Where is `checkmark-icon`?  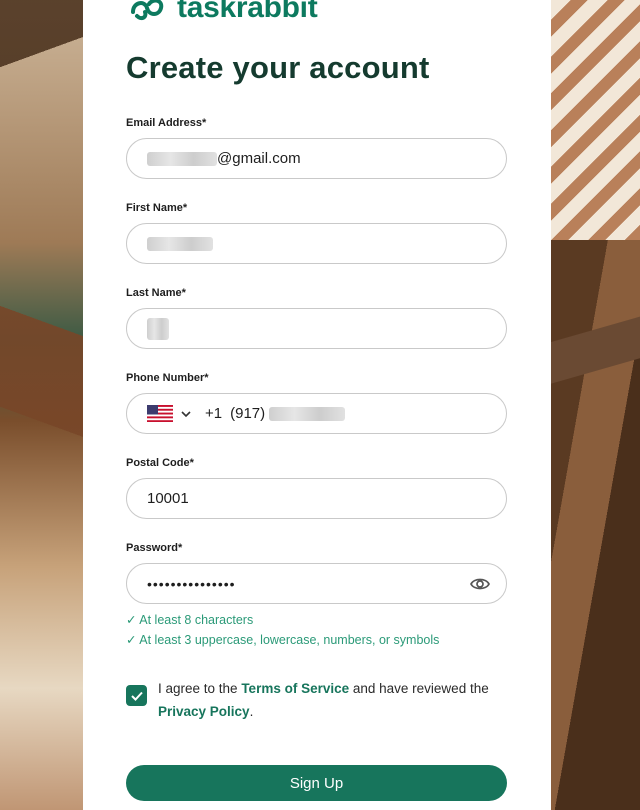
checkmark-icon is located at coordinates (136, 696).